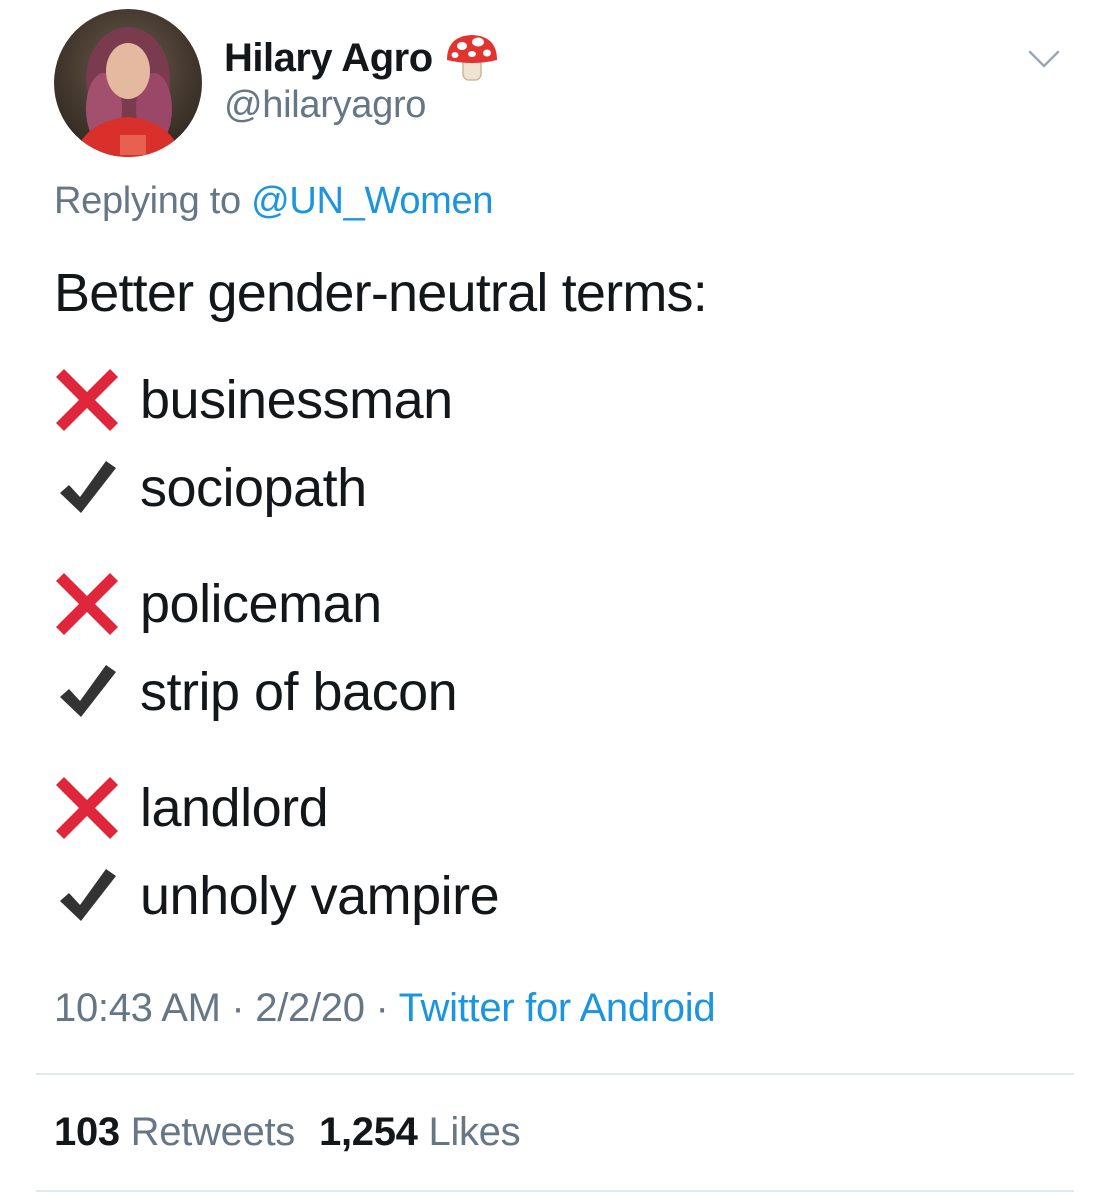 This screenshot has height=1200, width=1111. I want to click on right-term-line: unholy vampire, so click(559, 896).